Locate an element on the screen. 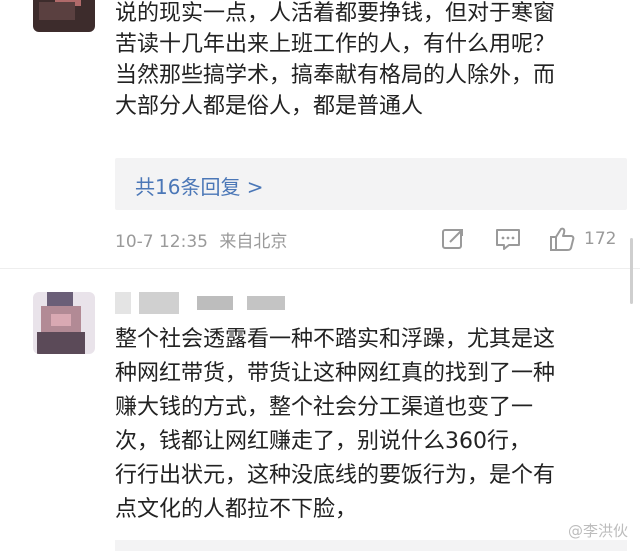 The image size is (640, 551). divider is located at coordinates (320, 268).